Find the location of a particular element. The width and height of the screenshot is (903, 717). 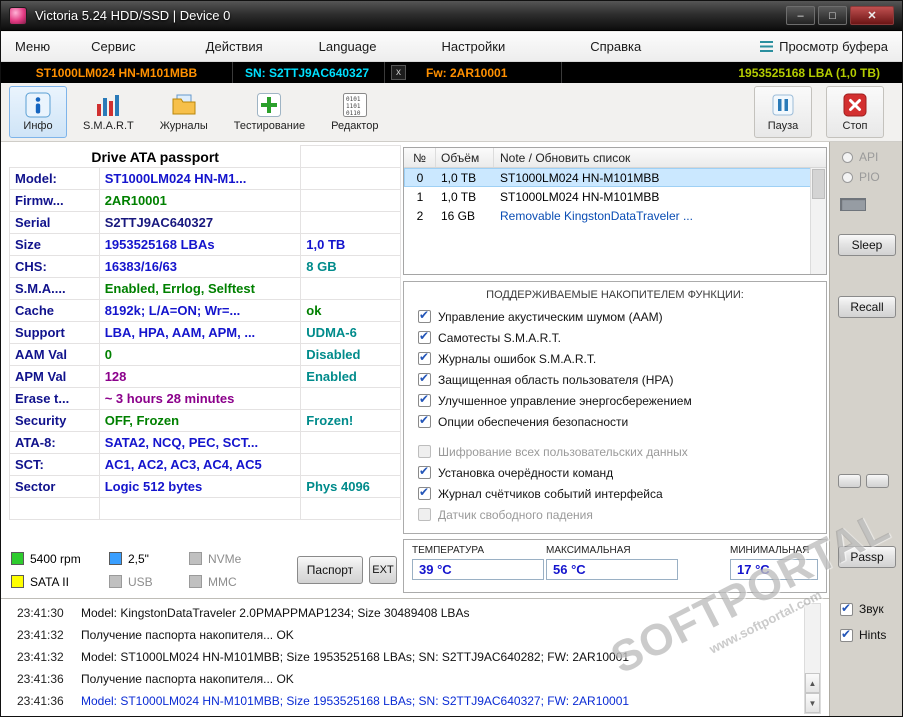

minimize-button: – is located at coordinates (800, 15).